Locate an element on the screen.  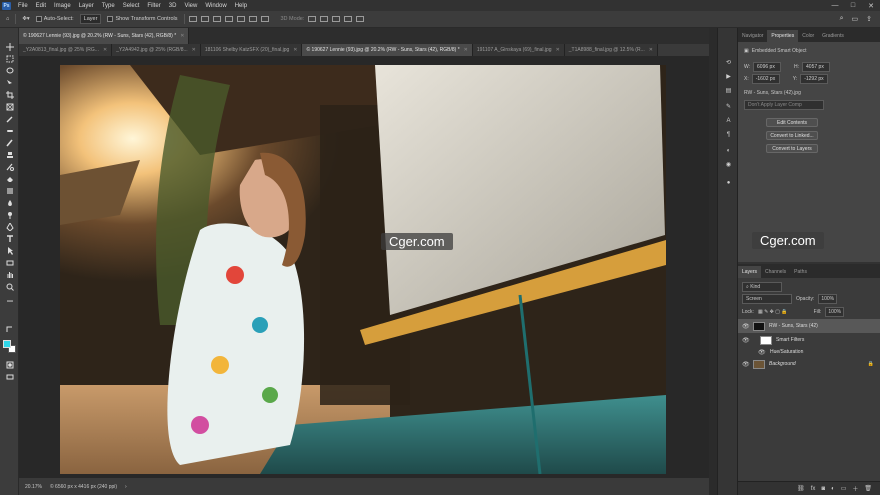
menu-image: Image is located at coordinates (62, 6).